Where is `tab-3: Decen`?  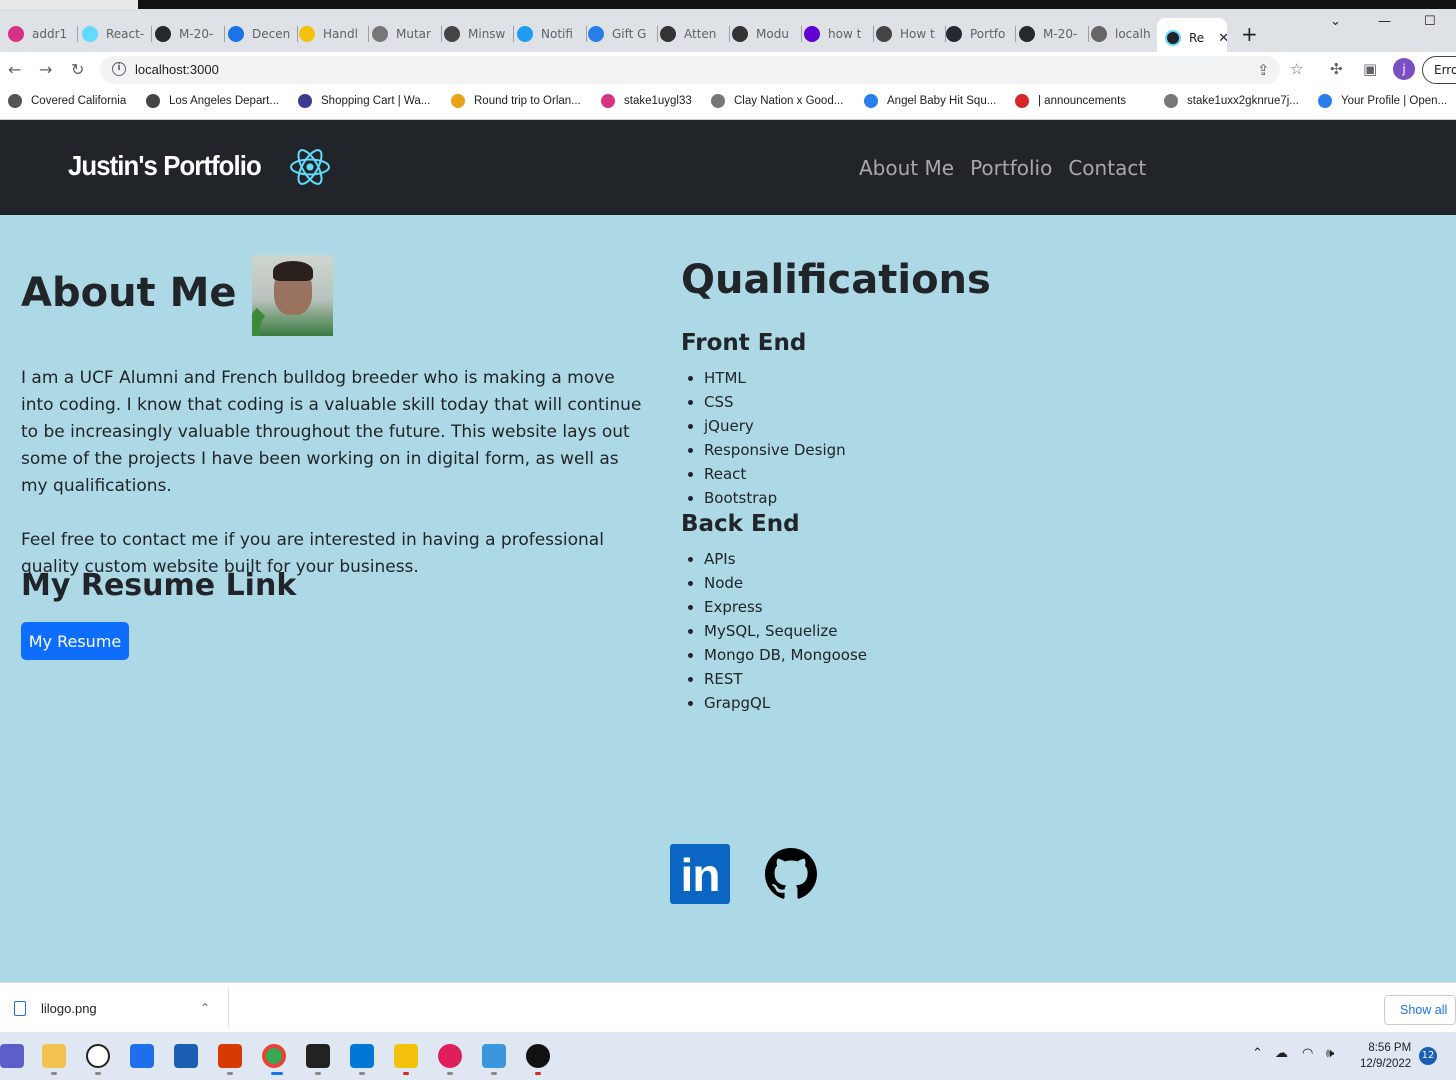
tab-3: Decen is located at coordinates (263, 34).